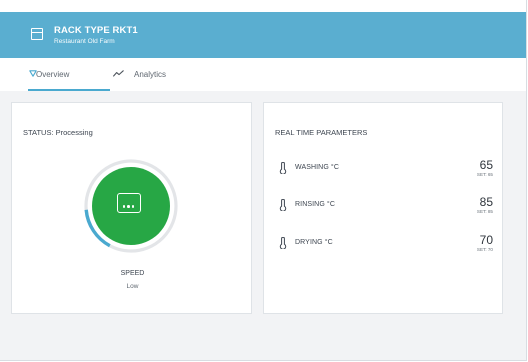 The width and height of the screenshot is (528, 362). I want to click on param-name: RINSING °C, so click(315, 204).